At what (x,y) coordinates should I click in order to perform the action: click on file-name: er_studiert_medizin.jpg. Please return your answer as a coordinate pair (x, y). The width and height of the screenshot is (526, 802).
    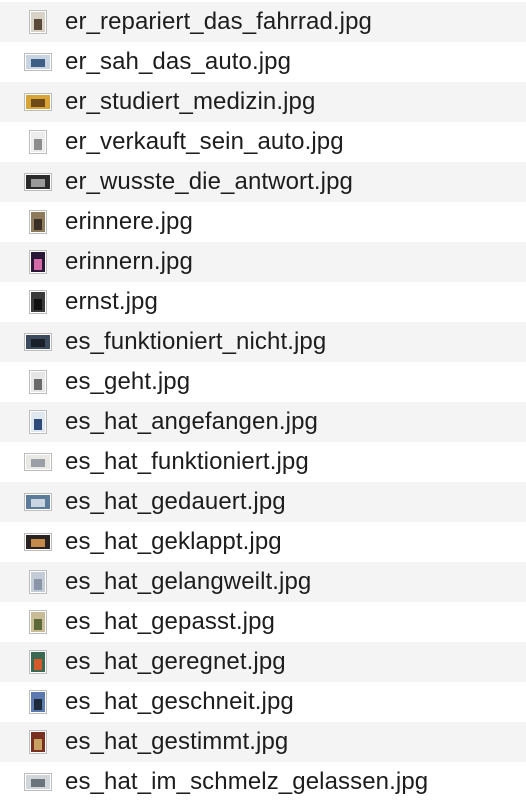
    Looking at the image, I should click on (190, 101).